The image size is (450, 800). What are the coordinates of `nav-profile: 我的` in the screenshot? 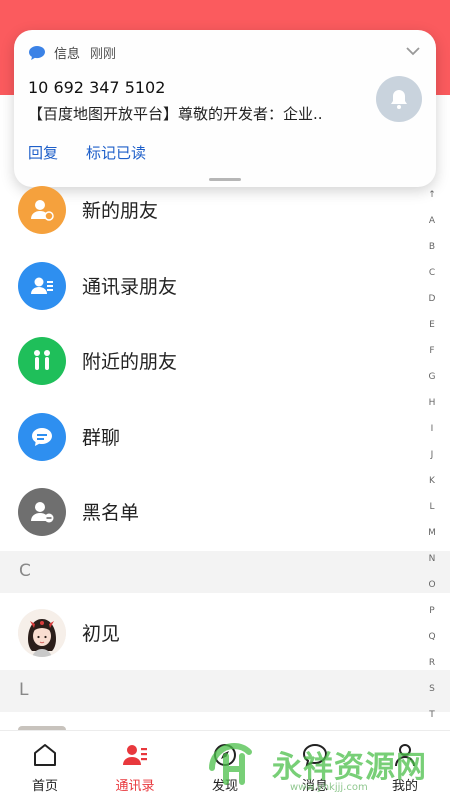 It's located at (405, 765).